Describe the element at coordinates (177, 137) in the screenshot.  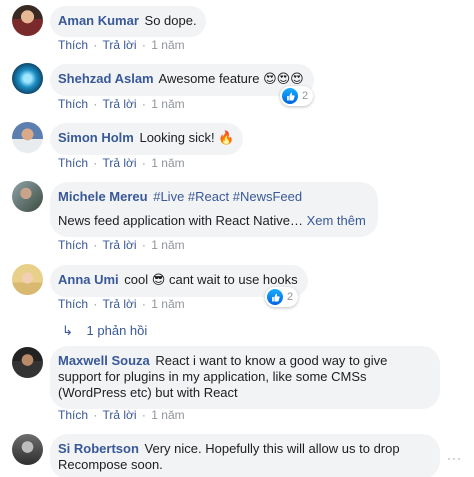
I see `comment-text: Looking sick!` at that location.